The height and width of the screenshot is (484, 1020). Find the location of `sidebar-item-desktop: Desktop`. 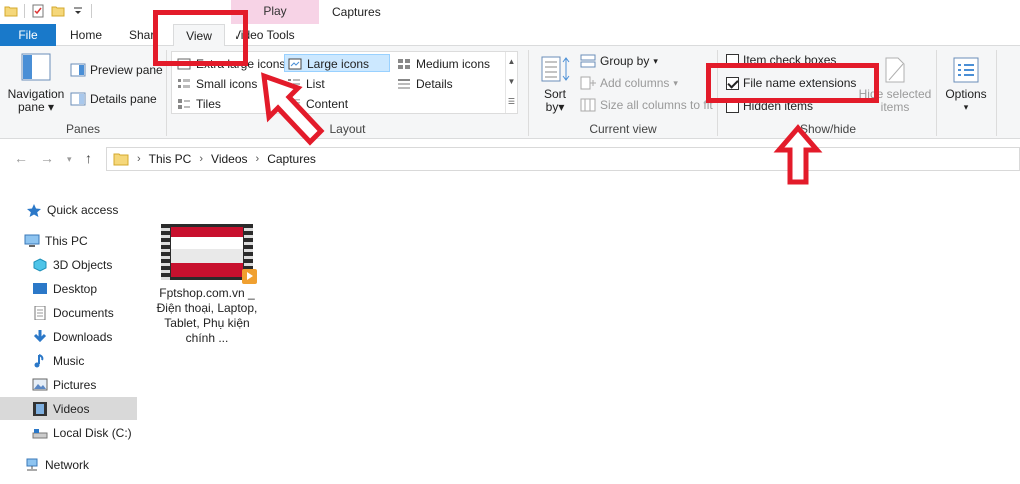

sidebar-item-desktop: Desktop is located at coordinates (68, 288).